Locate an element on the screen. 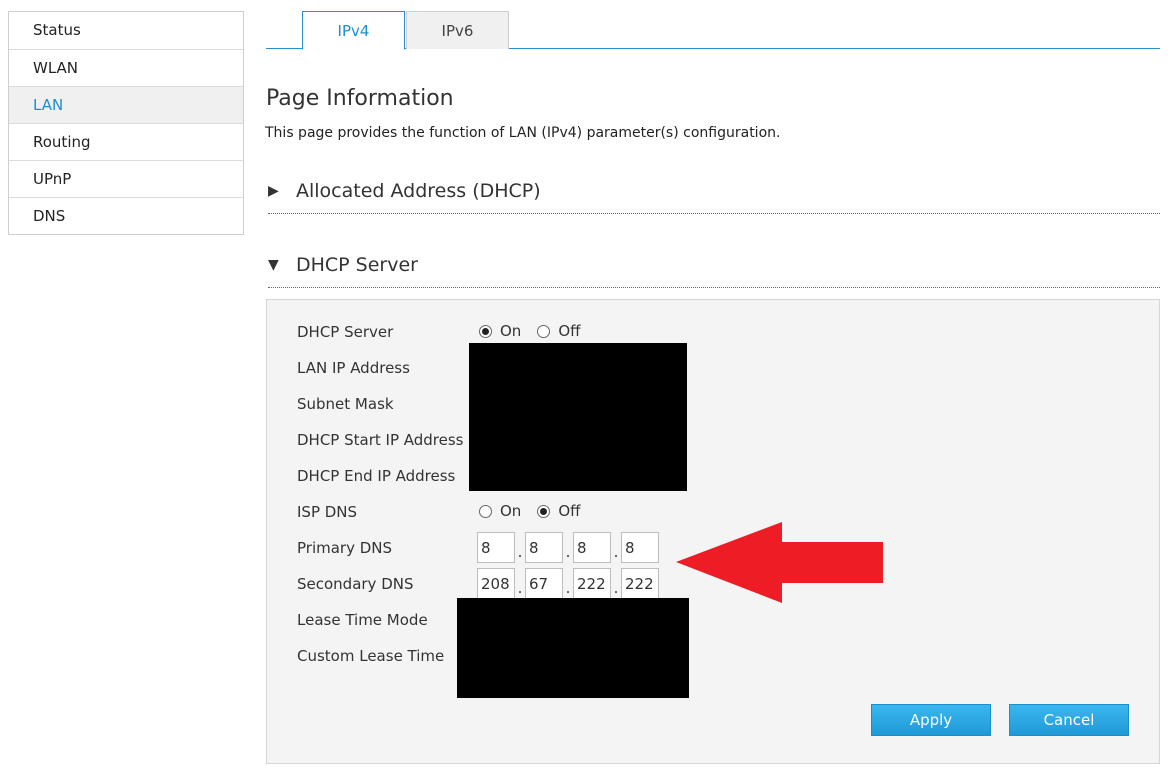 This screenshot has width=1174, height=774. sidebar-item-upnp: UPnP is located at coordinates (126, 178).